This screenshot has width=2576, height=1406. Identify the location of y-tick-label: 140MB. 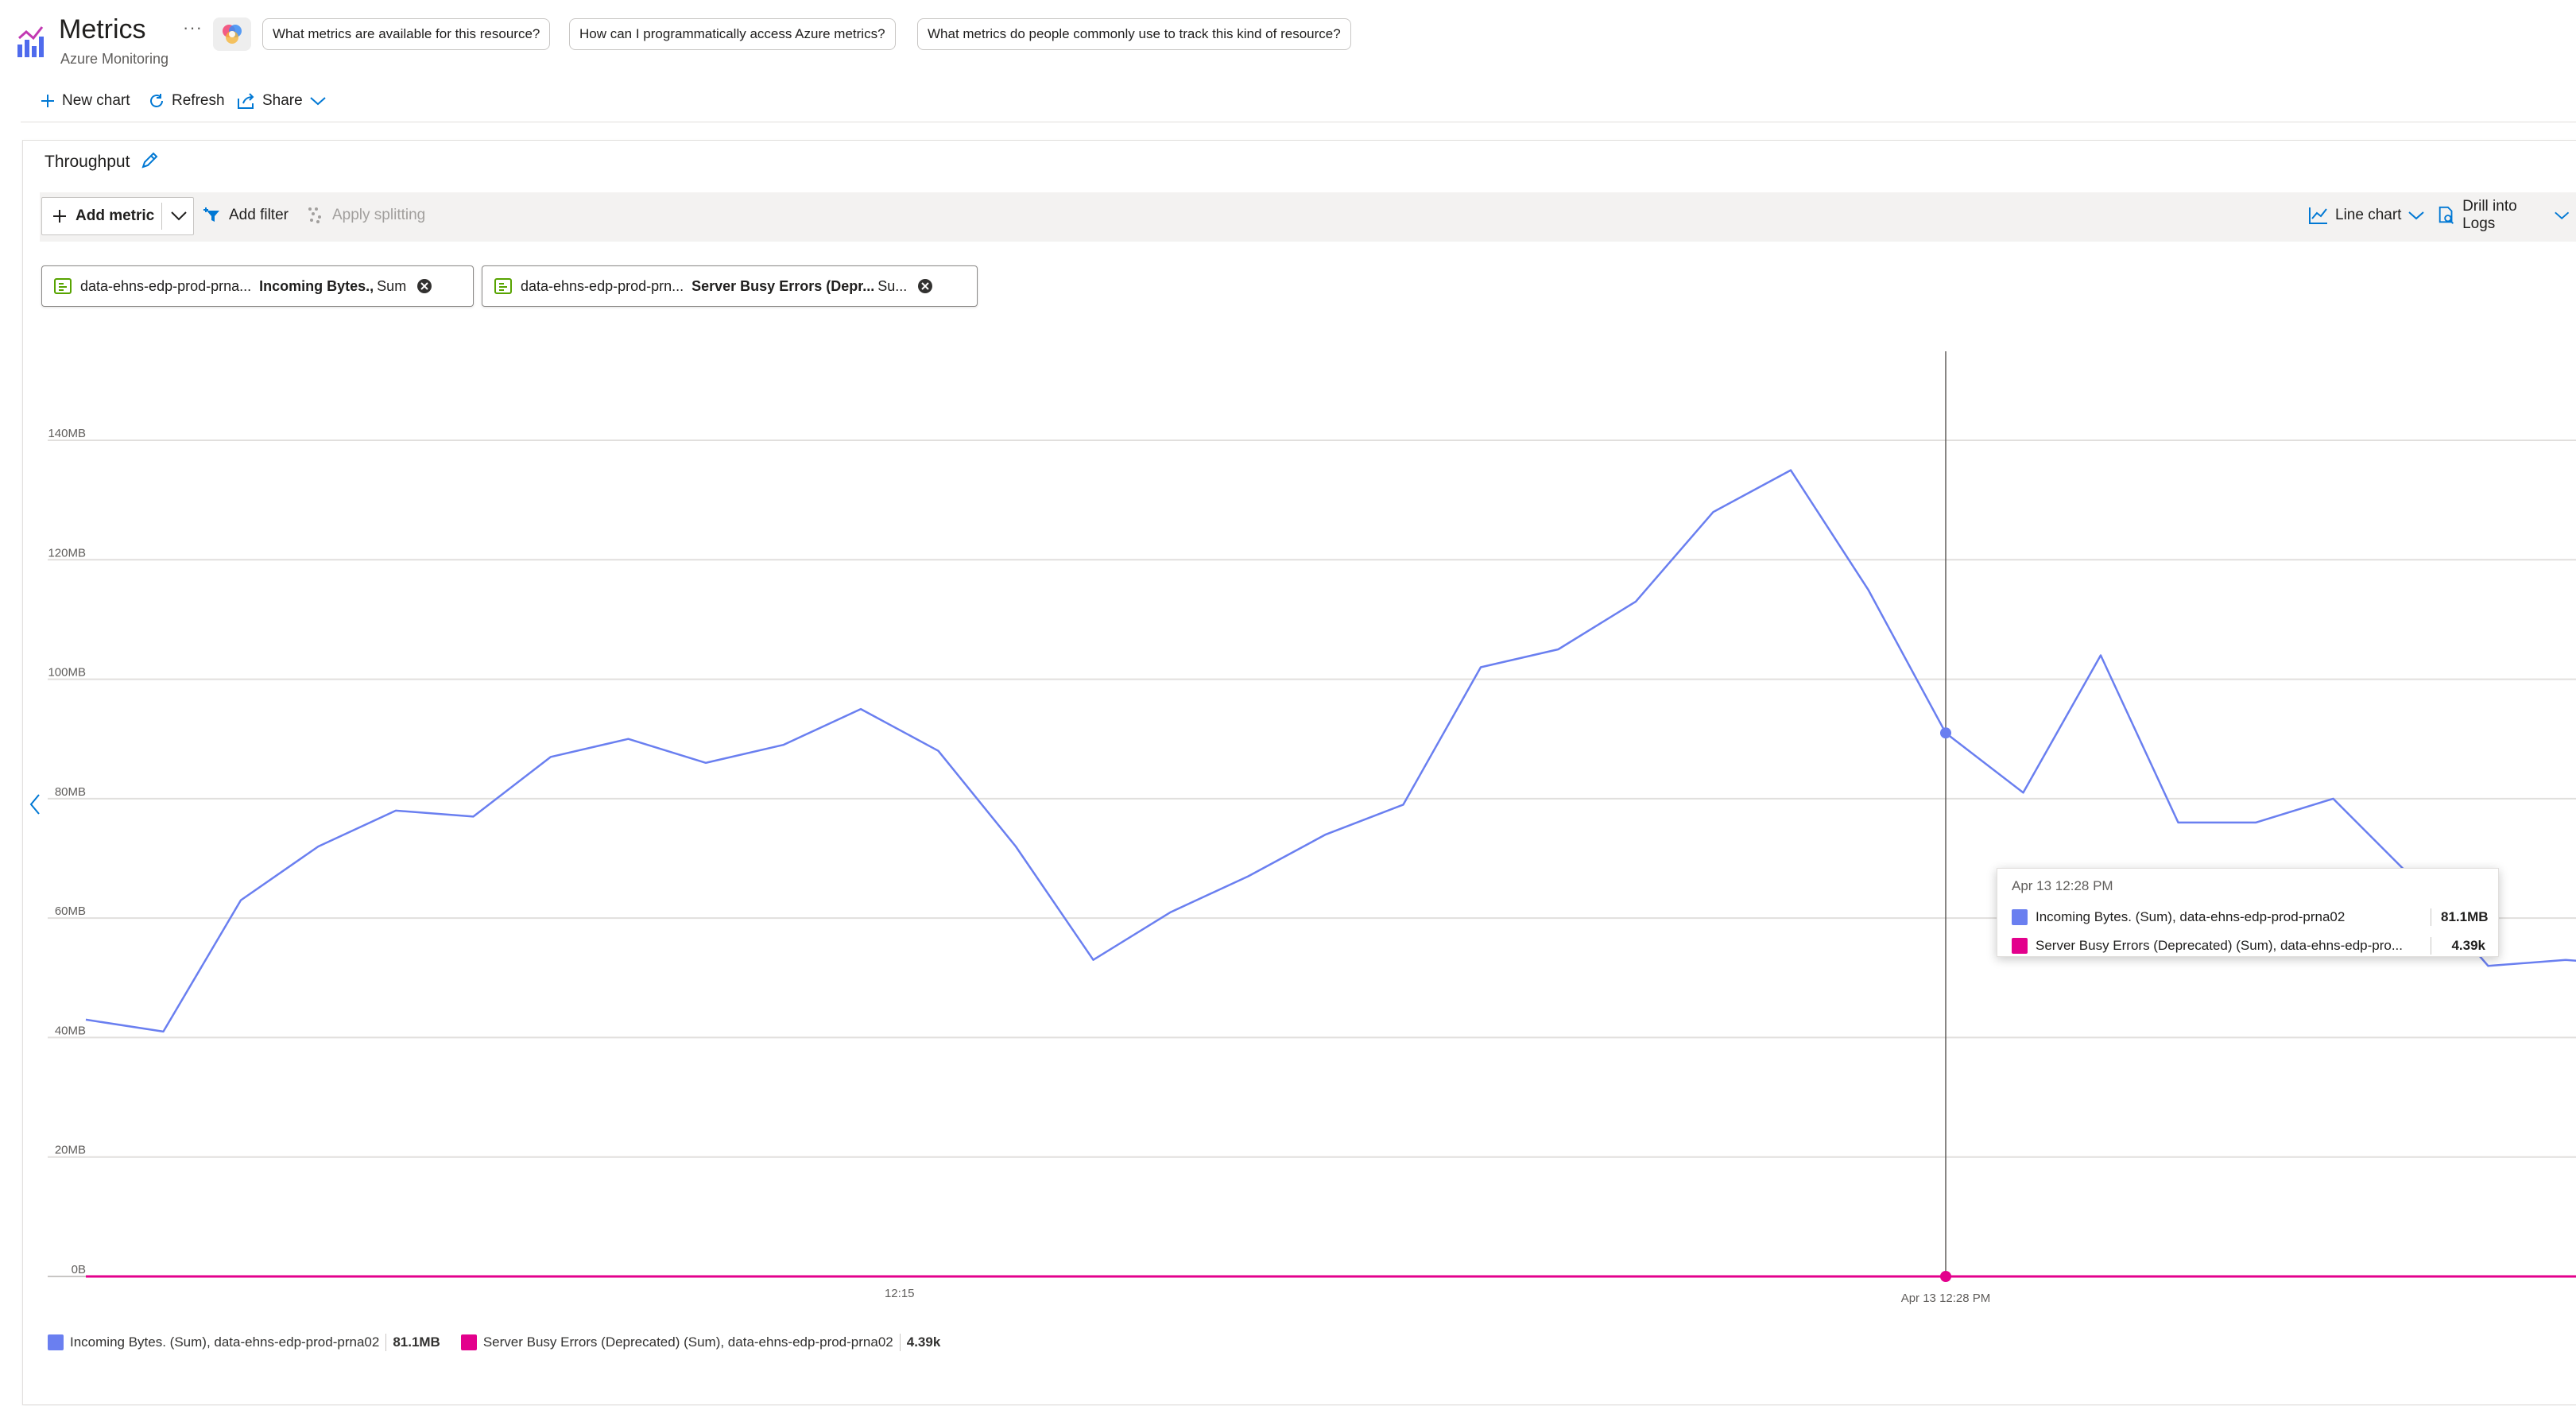
(67, 433).